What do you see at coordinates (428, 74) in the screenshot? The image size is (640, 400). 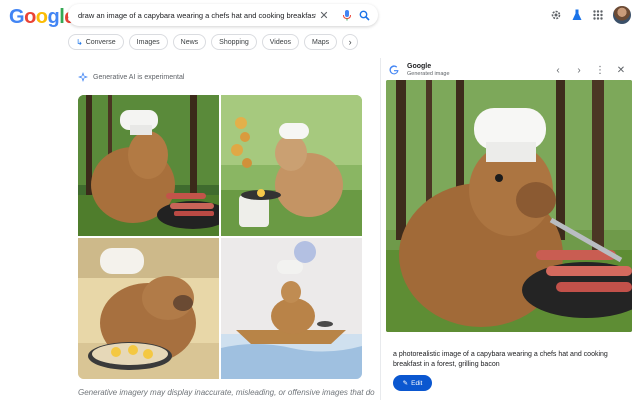 I see `source-subtitle: Generated image` at bounding box center [428, 74].